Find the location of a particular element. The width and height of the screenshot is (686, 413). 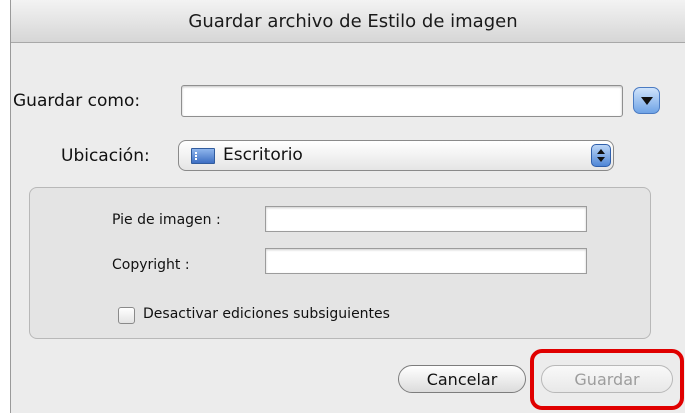

cancel-button: Cancelar is located at coordinates (462, 379).